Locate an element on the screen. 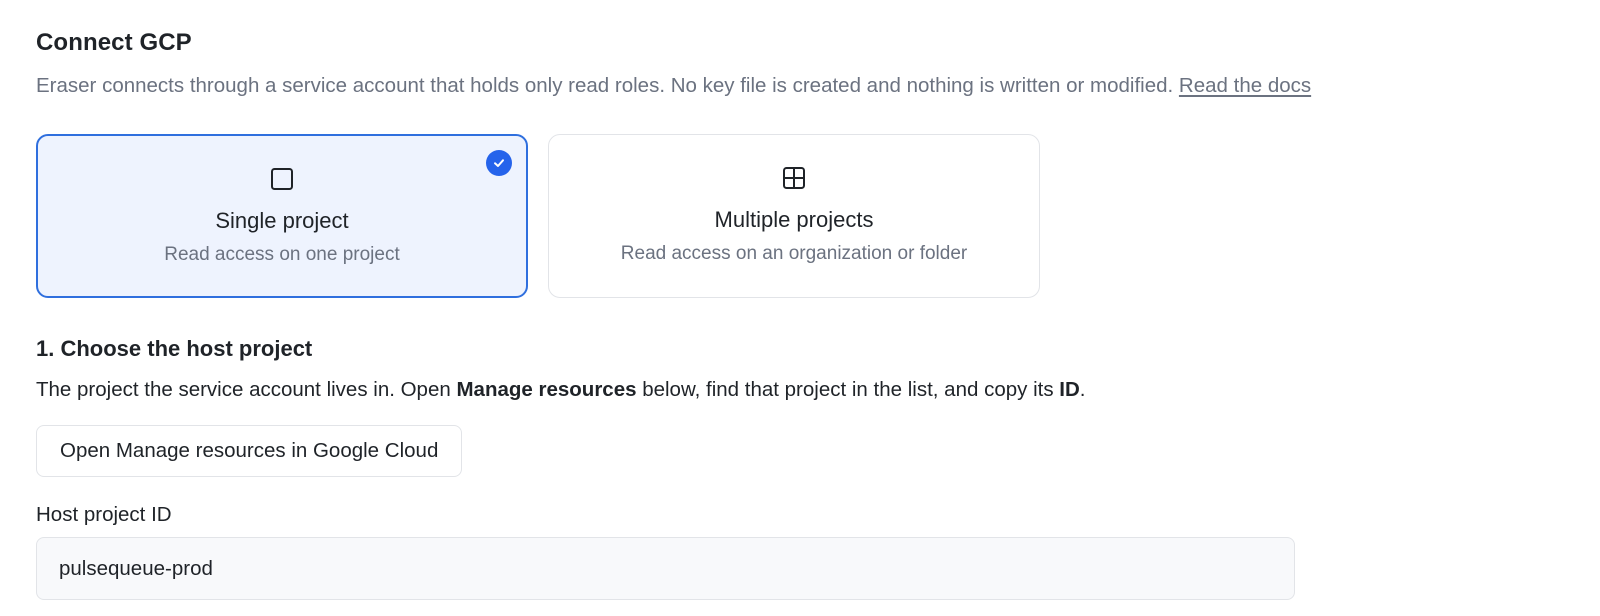 The image size is (1600, 616). host-project-id-input is located at coordinates (665, 568).